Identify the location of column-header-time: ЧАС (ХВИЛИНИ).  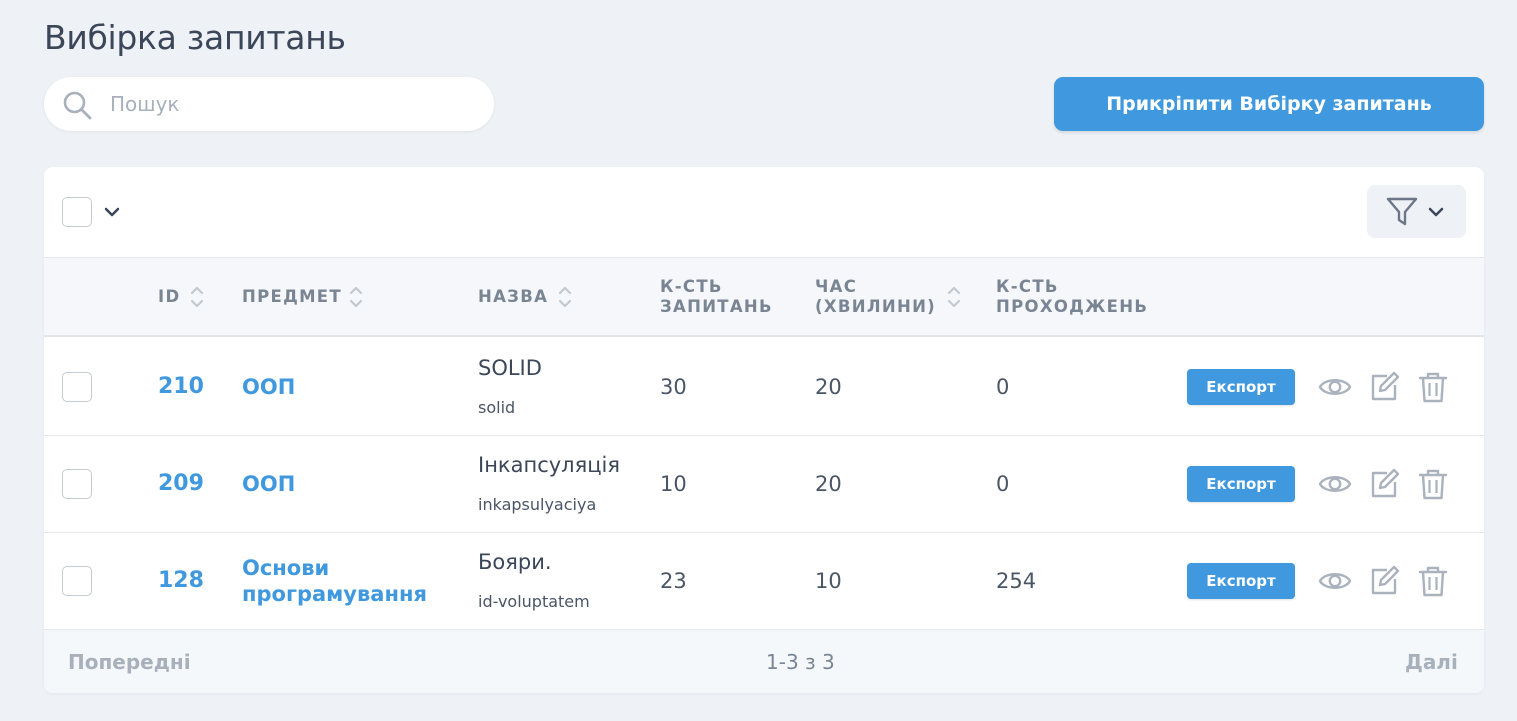
(875, 297).